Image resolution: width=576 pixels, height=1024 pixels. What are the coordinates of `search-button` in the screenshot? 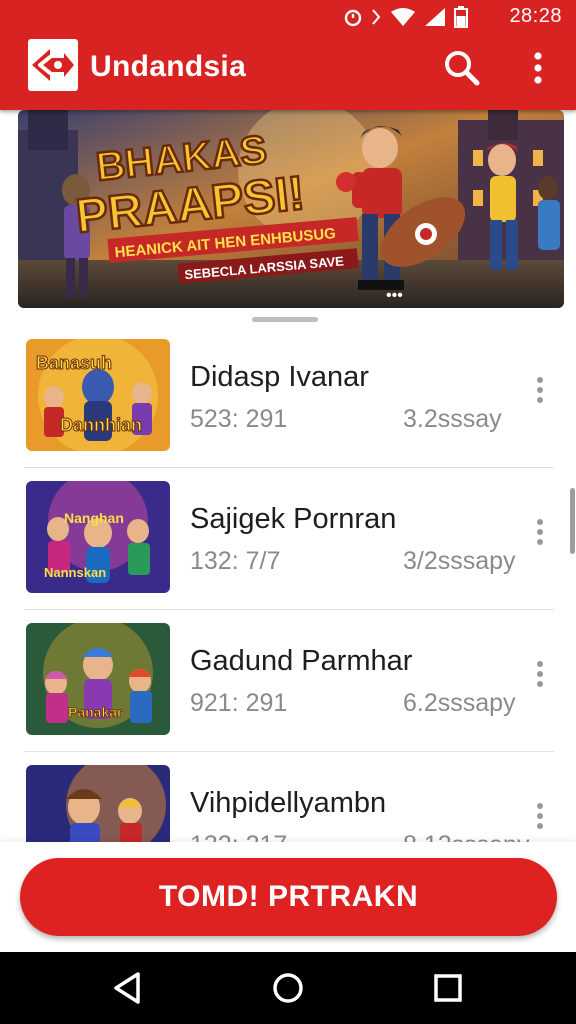 It's located at (462, 68).